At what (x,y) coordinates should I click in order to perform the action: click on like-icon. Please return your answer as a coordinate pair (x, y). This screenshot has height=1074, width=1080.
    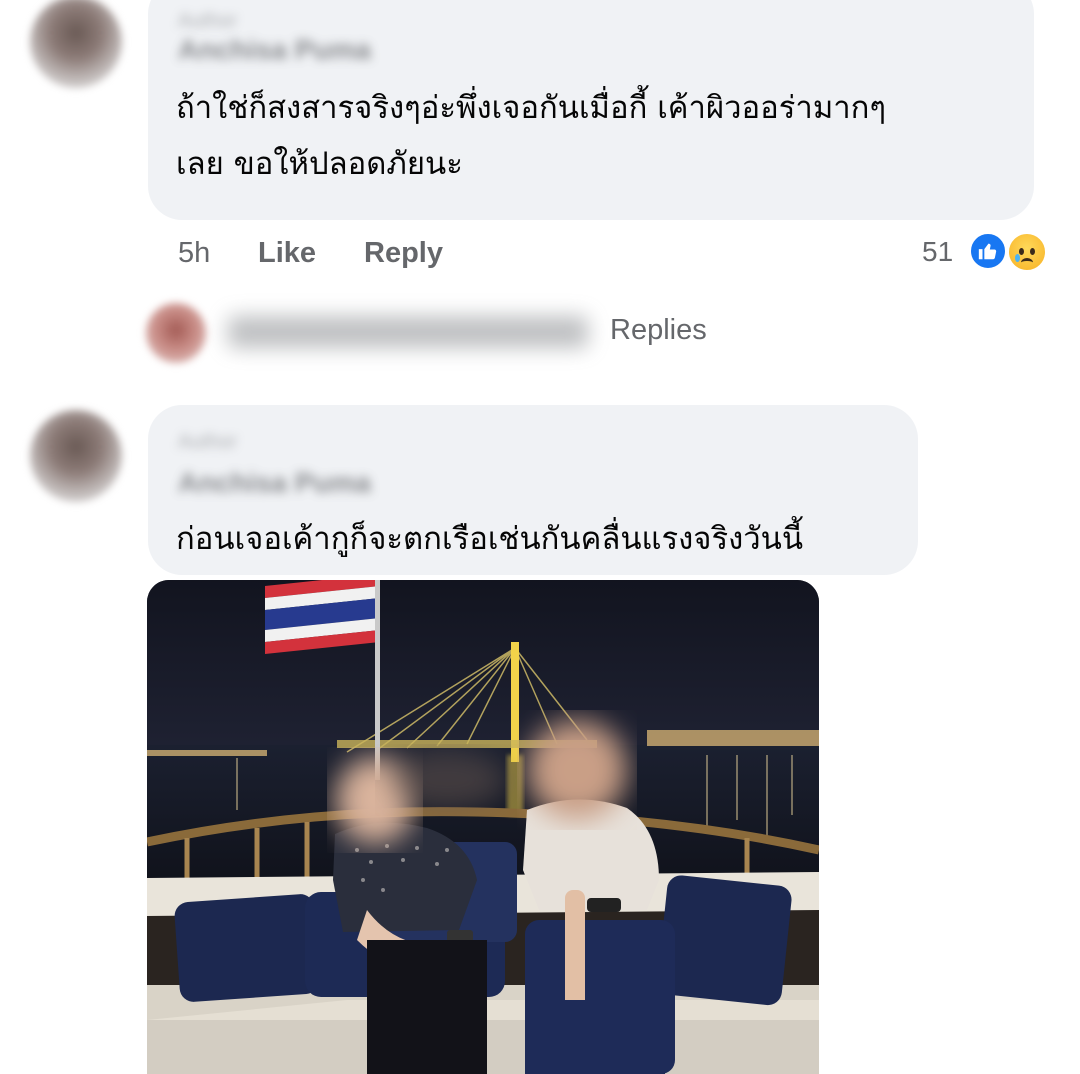
    Looking at the image, I should click on (988, 251).